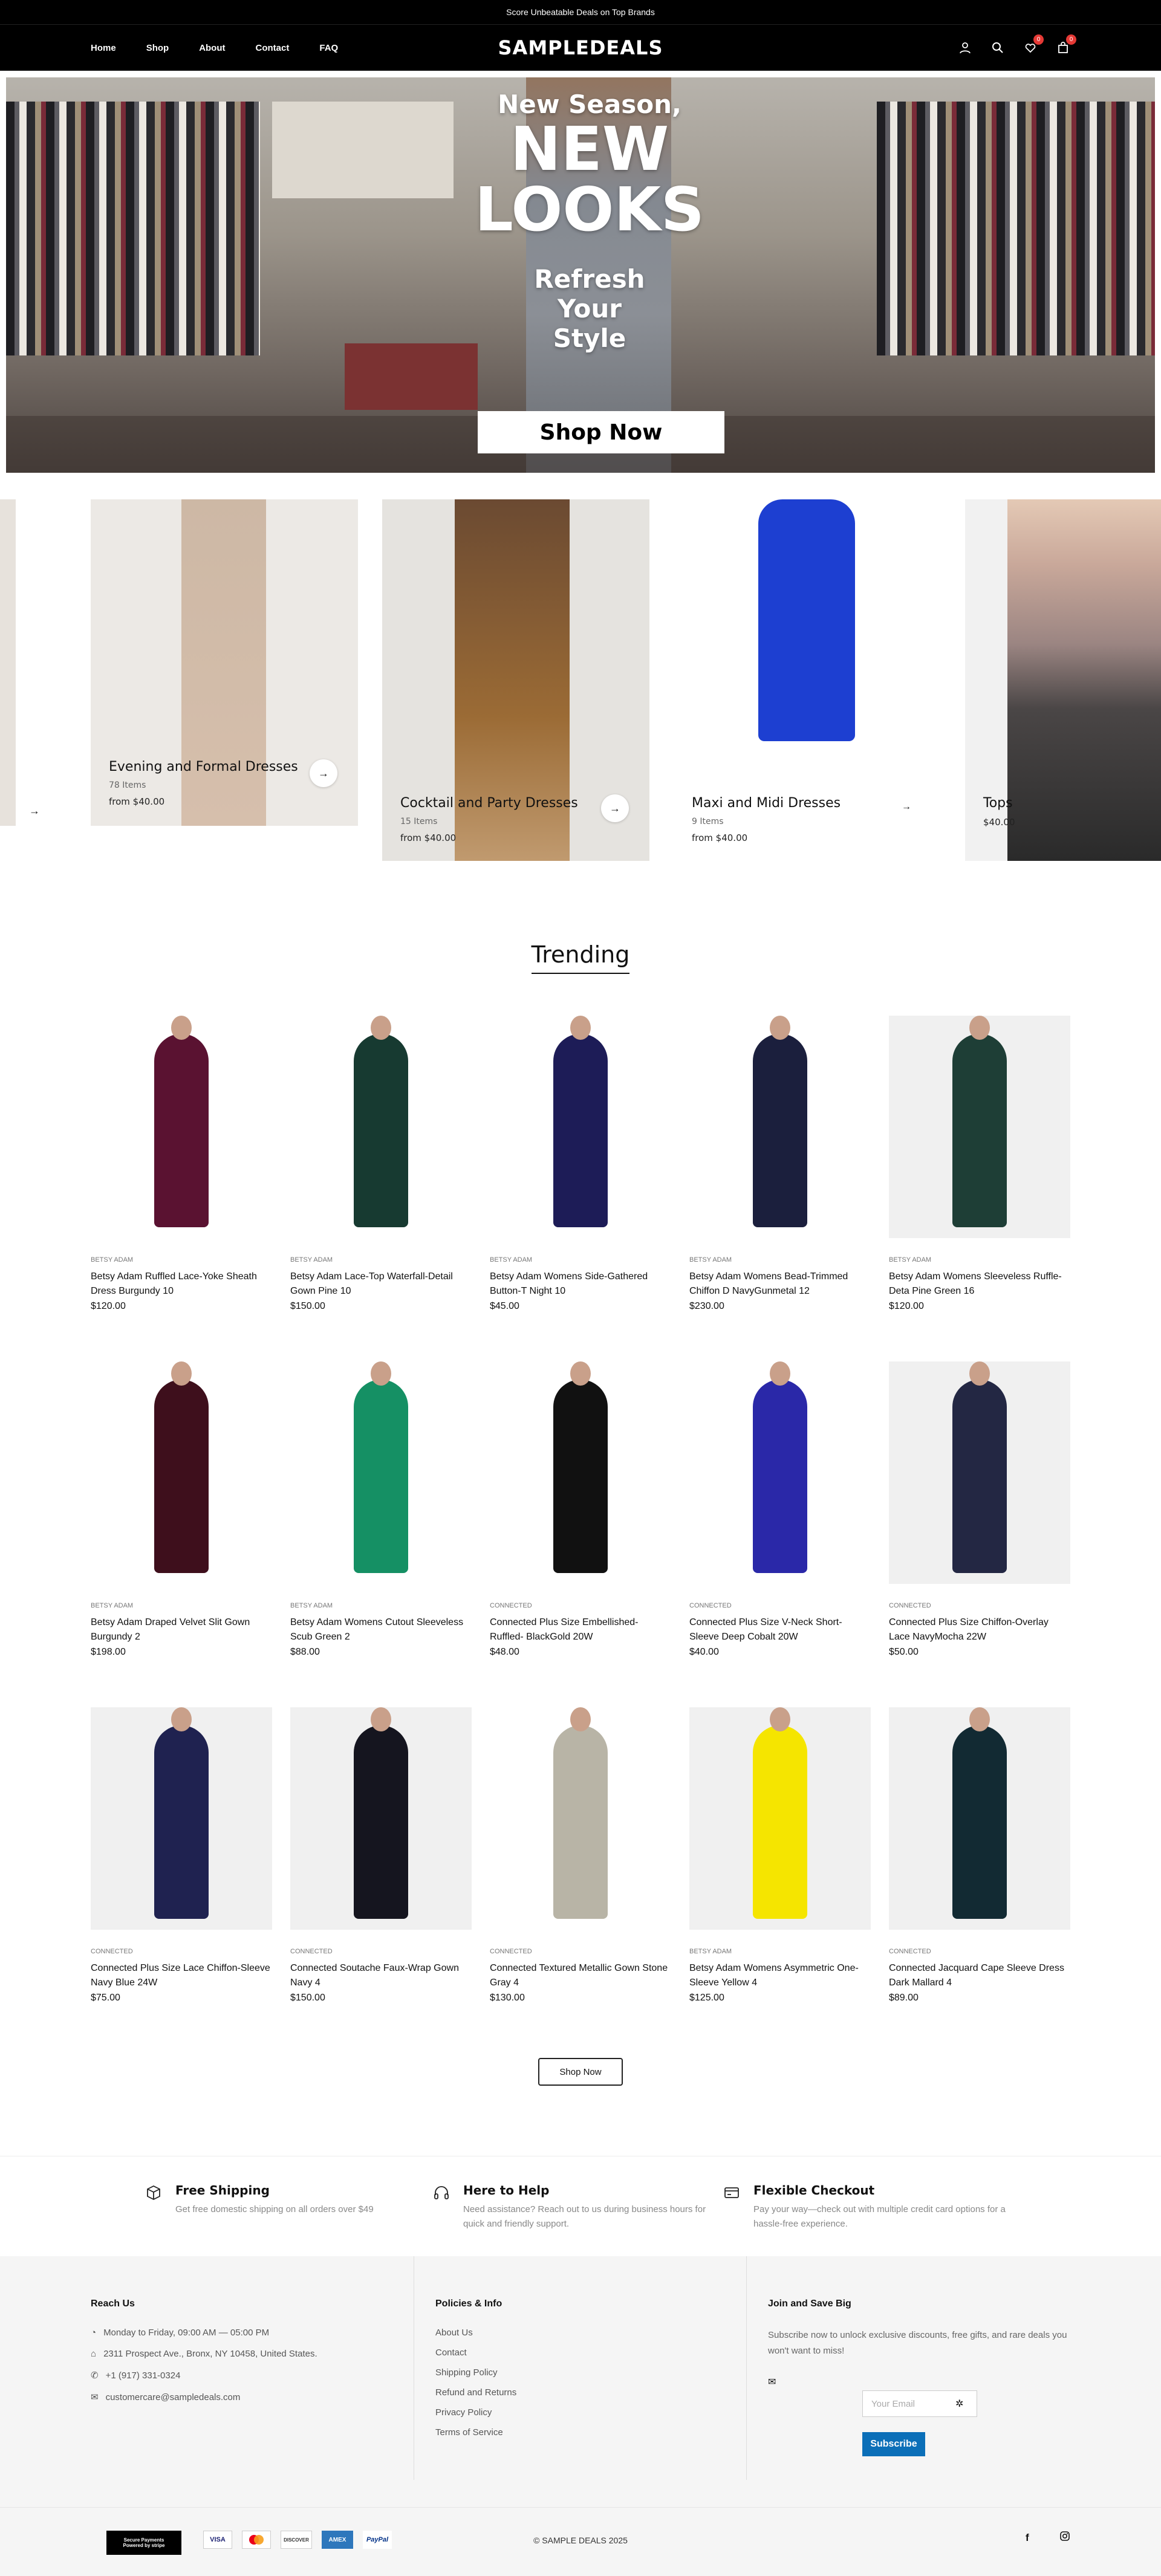  What do you see at coordinates (1066, 45) in the screenshot?
I see `bag-icon: 0` at bounding box center [1066, 45].